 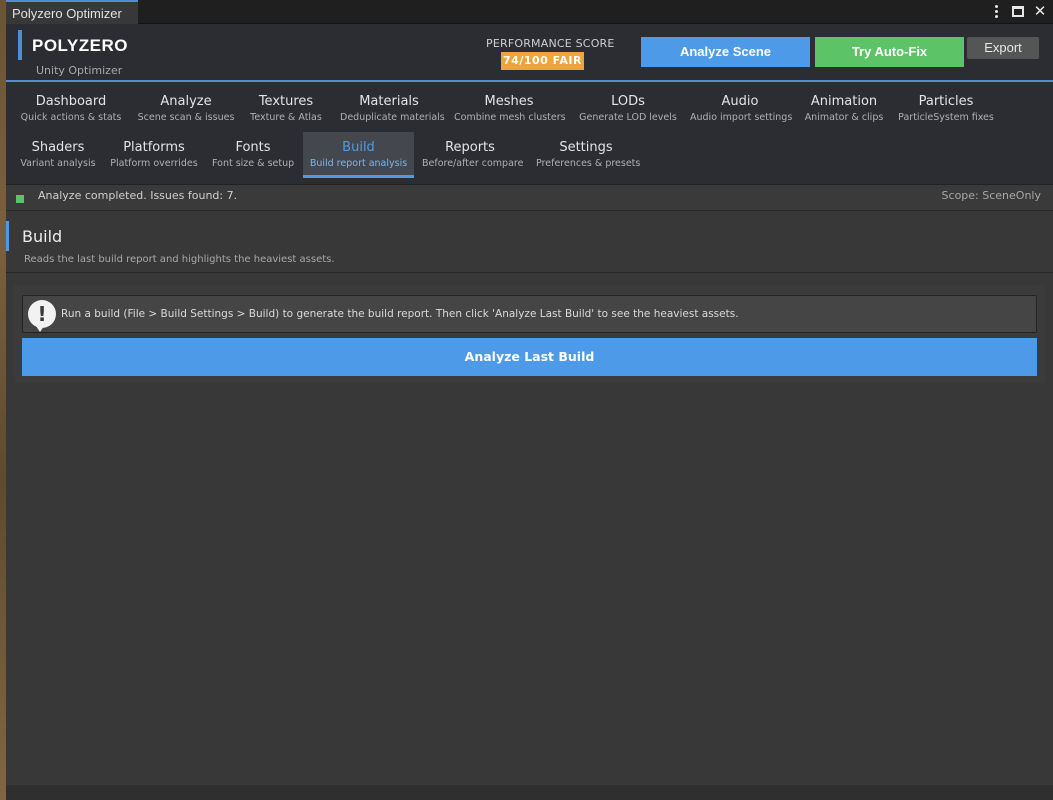 I want to click on tab-subtitle: Animator & clips, so click(x=844, y=117).